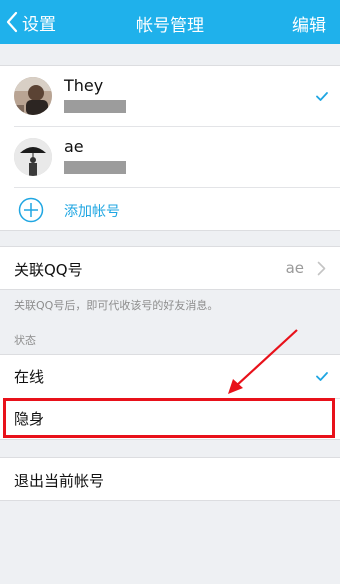 The height and width of the screenshot is (584, 340). Describe the element at coordinates (116, 305) in the screenshot. I see `linked-qq-caption: 关联QQ号后，即可代收该号的好友消息。` at that location.